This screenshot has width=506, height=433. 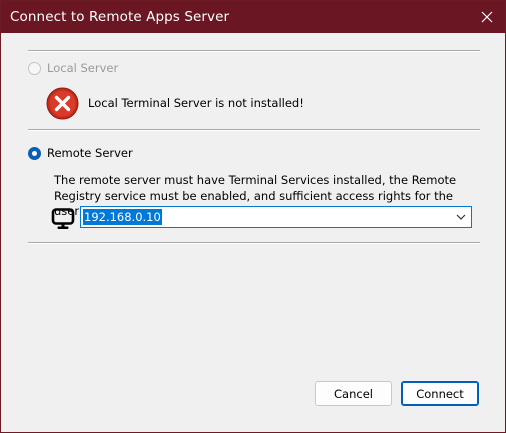 I want to click on monitor-icon, so click(x=63, y=218).